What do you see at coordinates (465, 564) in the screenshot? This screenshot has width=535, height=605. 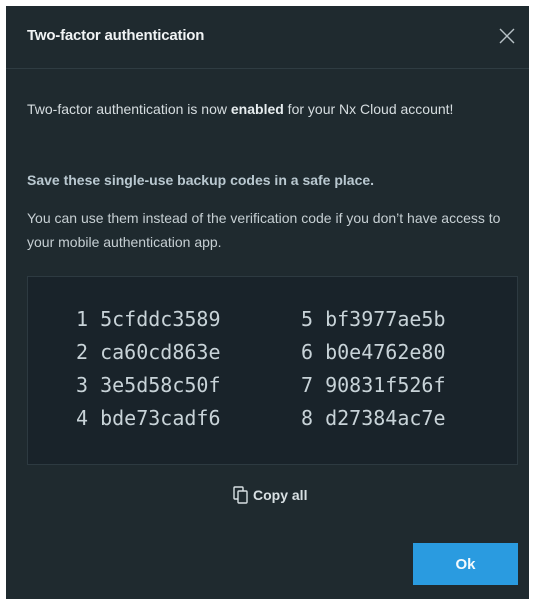 I see `ok-button: Ok` at bounding box center [465, 564].